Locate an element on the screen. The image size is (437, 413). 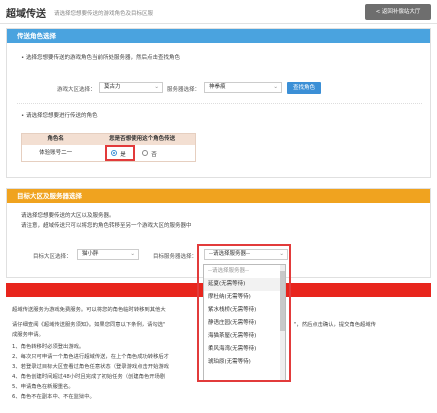
table-row: 体验账号二一 是 否 is located at coordinates (108, 153).